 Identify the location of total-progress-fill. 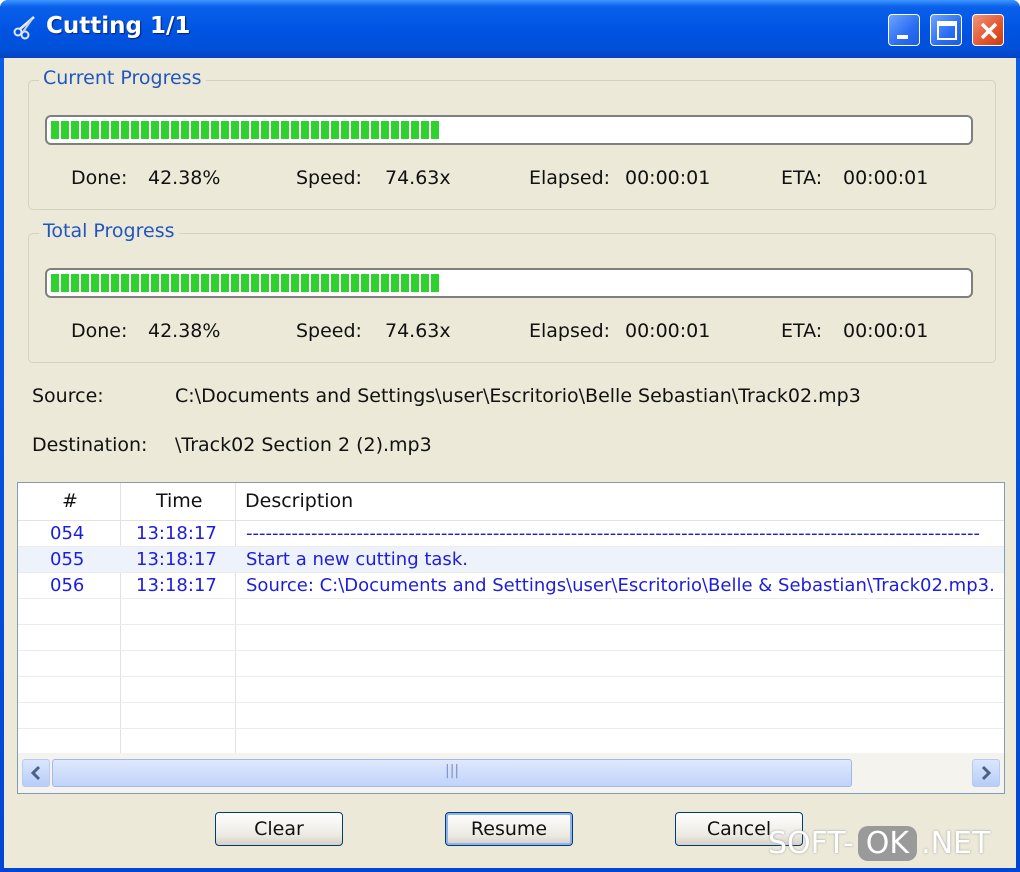
(245, 283).